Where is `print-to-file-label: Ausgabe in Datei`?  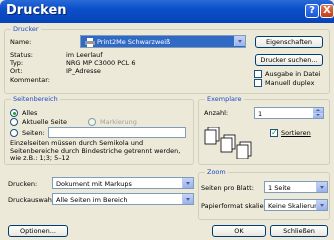
print-to-file-label: Ausgabe in Datei is located at coordinates (293, 74).